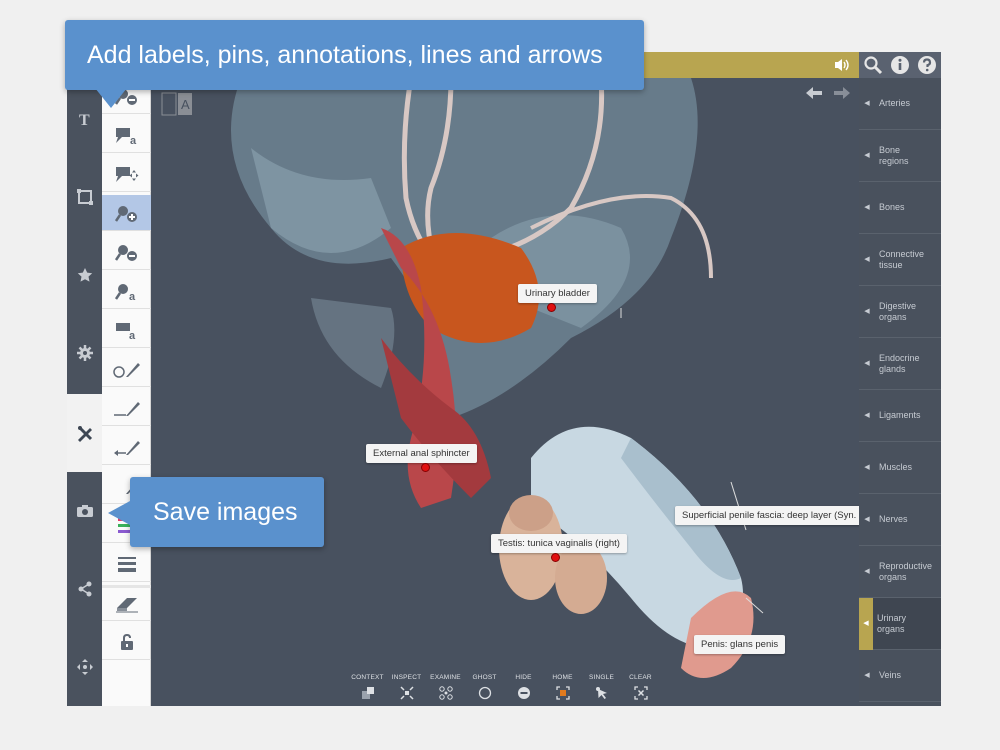 The width and height of the screenshot is (1000, 750). I want to click on sidebar-item-frame, so click(84, 197).